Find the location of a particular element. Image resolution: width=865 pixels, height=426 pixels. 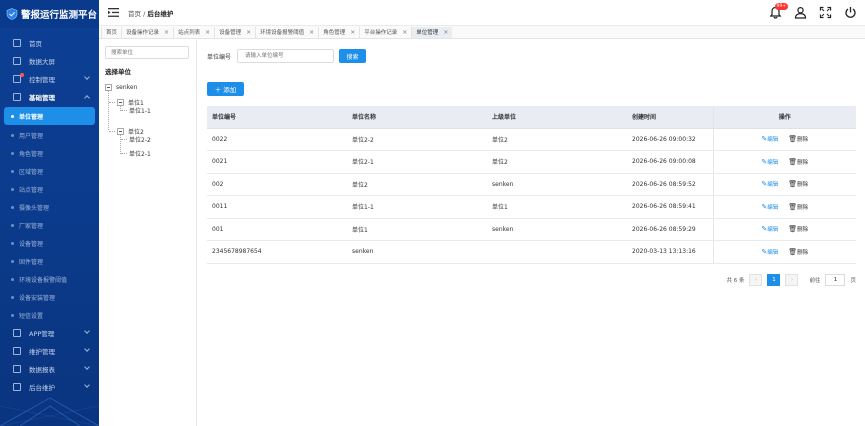

tab-tag: 单位管理 × is located at coordinates (432, 32).